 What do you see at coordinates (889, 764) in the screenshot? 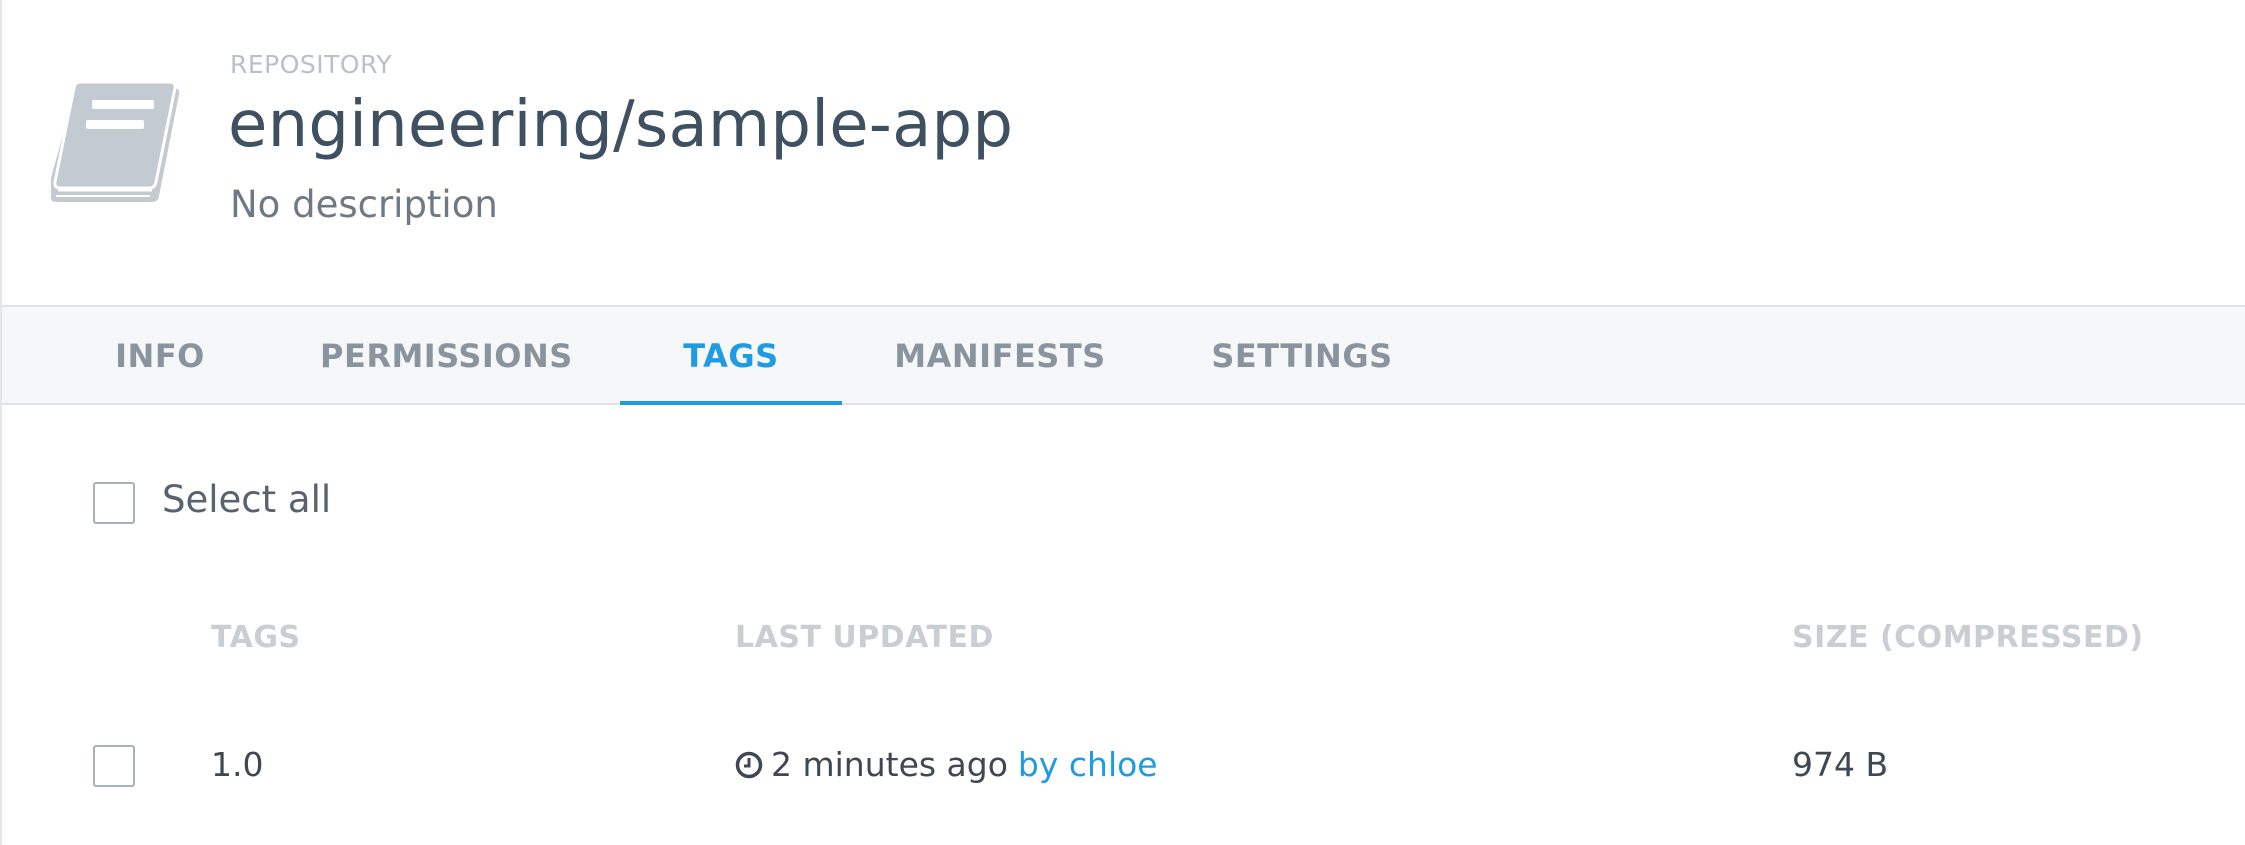
I see `last-updated-time: 2 minutes ago` at bounding box center [889, 764].